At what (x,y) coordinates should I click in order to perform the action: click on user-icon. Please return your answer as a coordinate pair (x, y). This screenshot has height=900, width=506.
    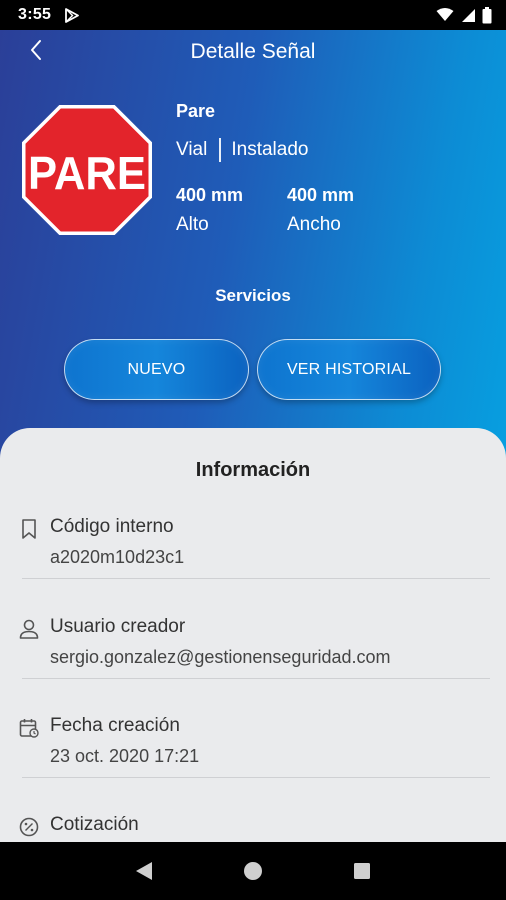
    Looking at the image, I should click on (29, 629).